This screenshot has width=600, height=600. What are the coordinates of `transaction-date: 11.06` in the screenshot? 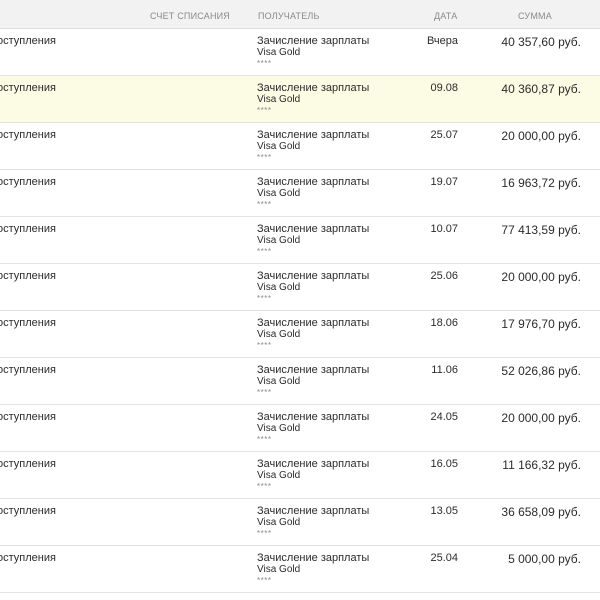 It's located at (444, 370).